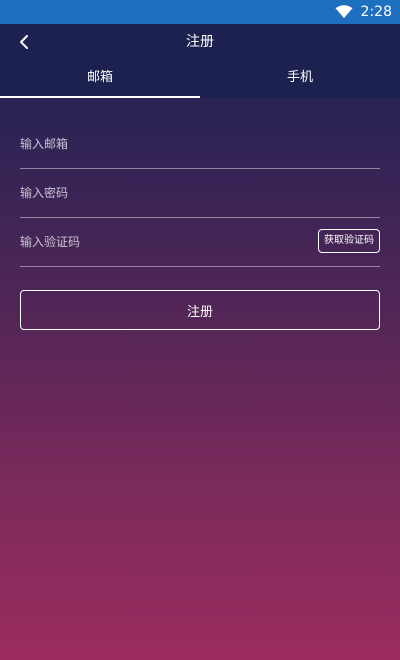  I want to click on email-input, so click(200, 144).